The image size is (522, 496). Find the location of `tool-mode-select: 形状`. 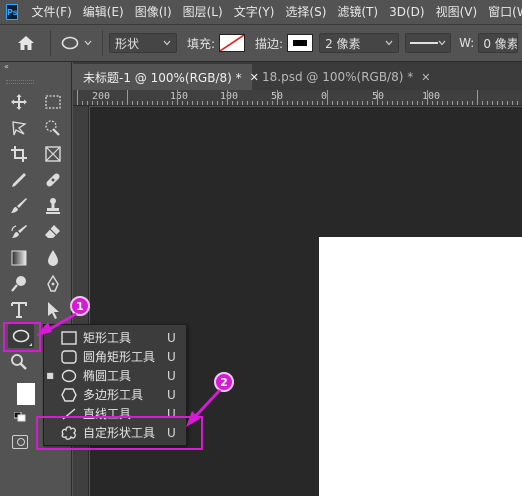

tool-mode-select: 形状 is located at coordinates (143, 43).